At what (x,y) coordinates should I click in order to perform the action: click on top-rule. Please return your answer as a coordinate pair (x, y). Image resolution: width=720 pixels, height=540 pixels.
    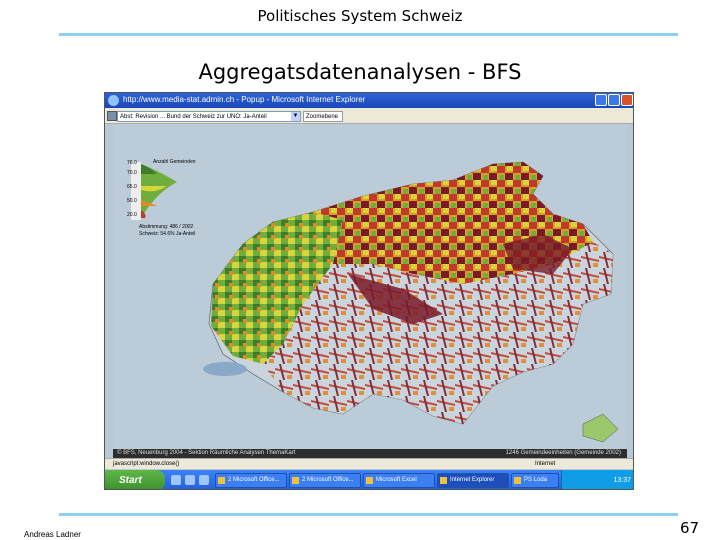
    Looking at the image, I should click on (368, 34).